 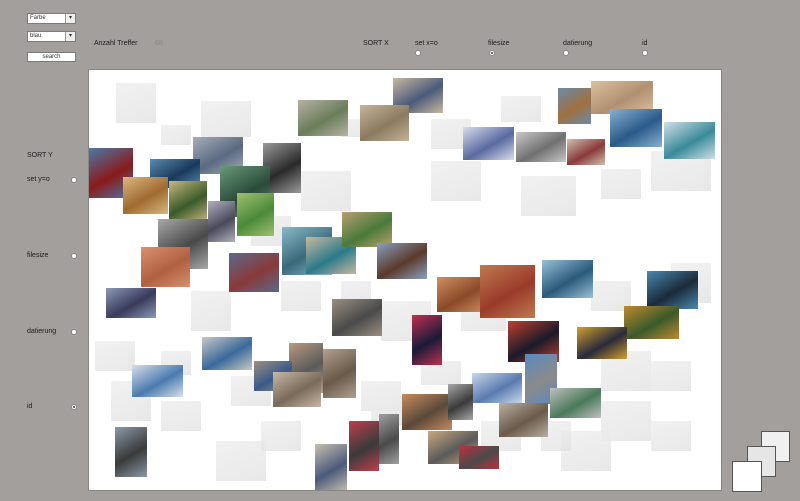 What do you see at coordinates (51, 36) in the screenshot?
I see `color-value-select: blau ▾` at bounding box center [51, 36].